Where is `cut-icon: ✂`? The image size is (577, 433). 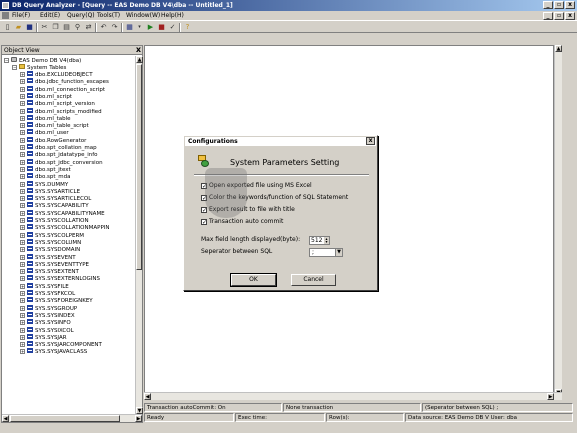
cut-icon: ✂ is located at coordinates (44, 27).